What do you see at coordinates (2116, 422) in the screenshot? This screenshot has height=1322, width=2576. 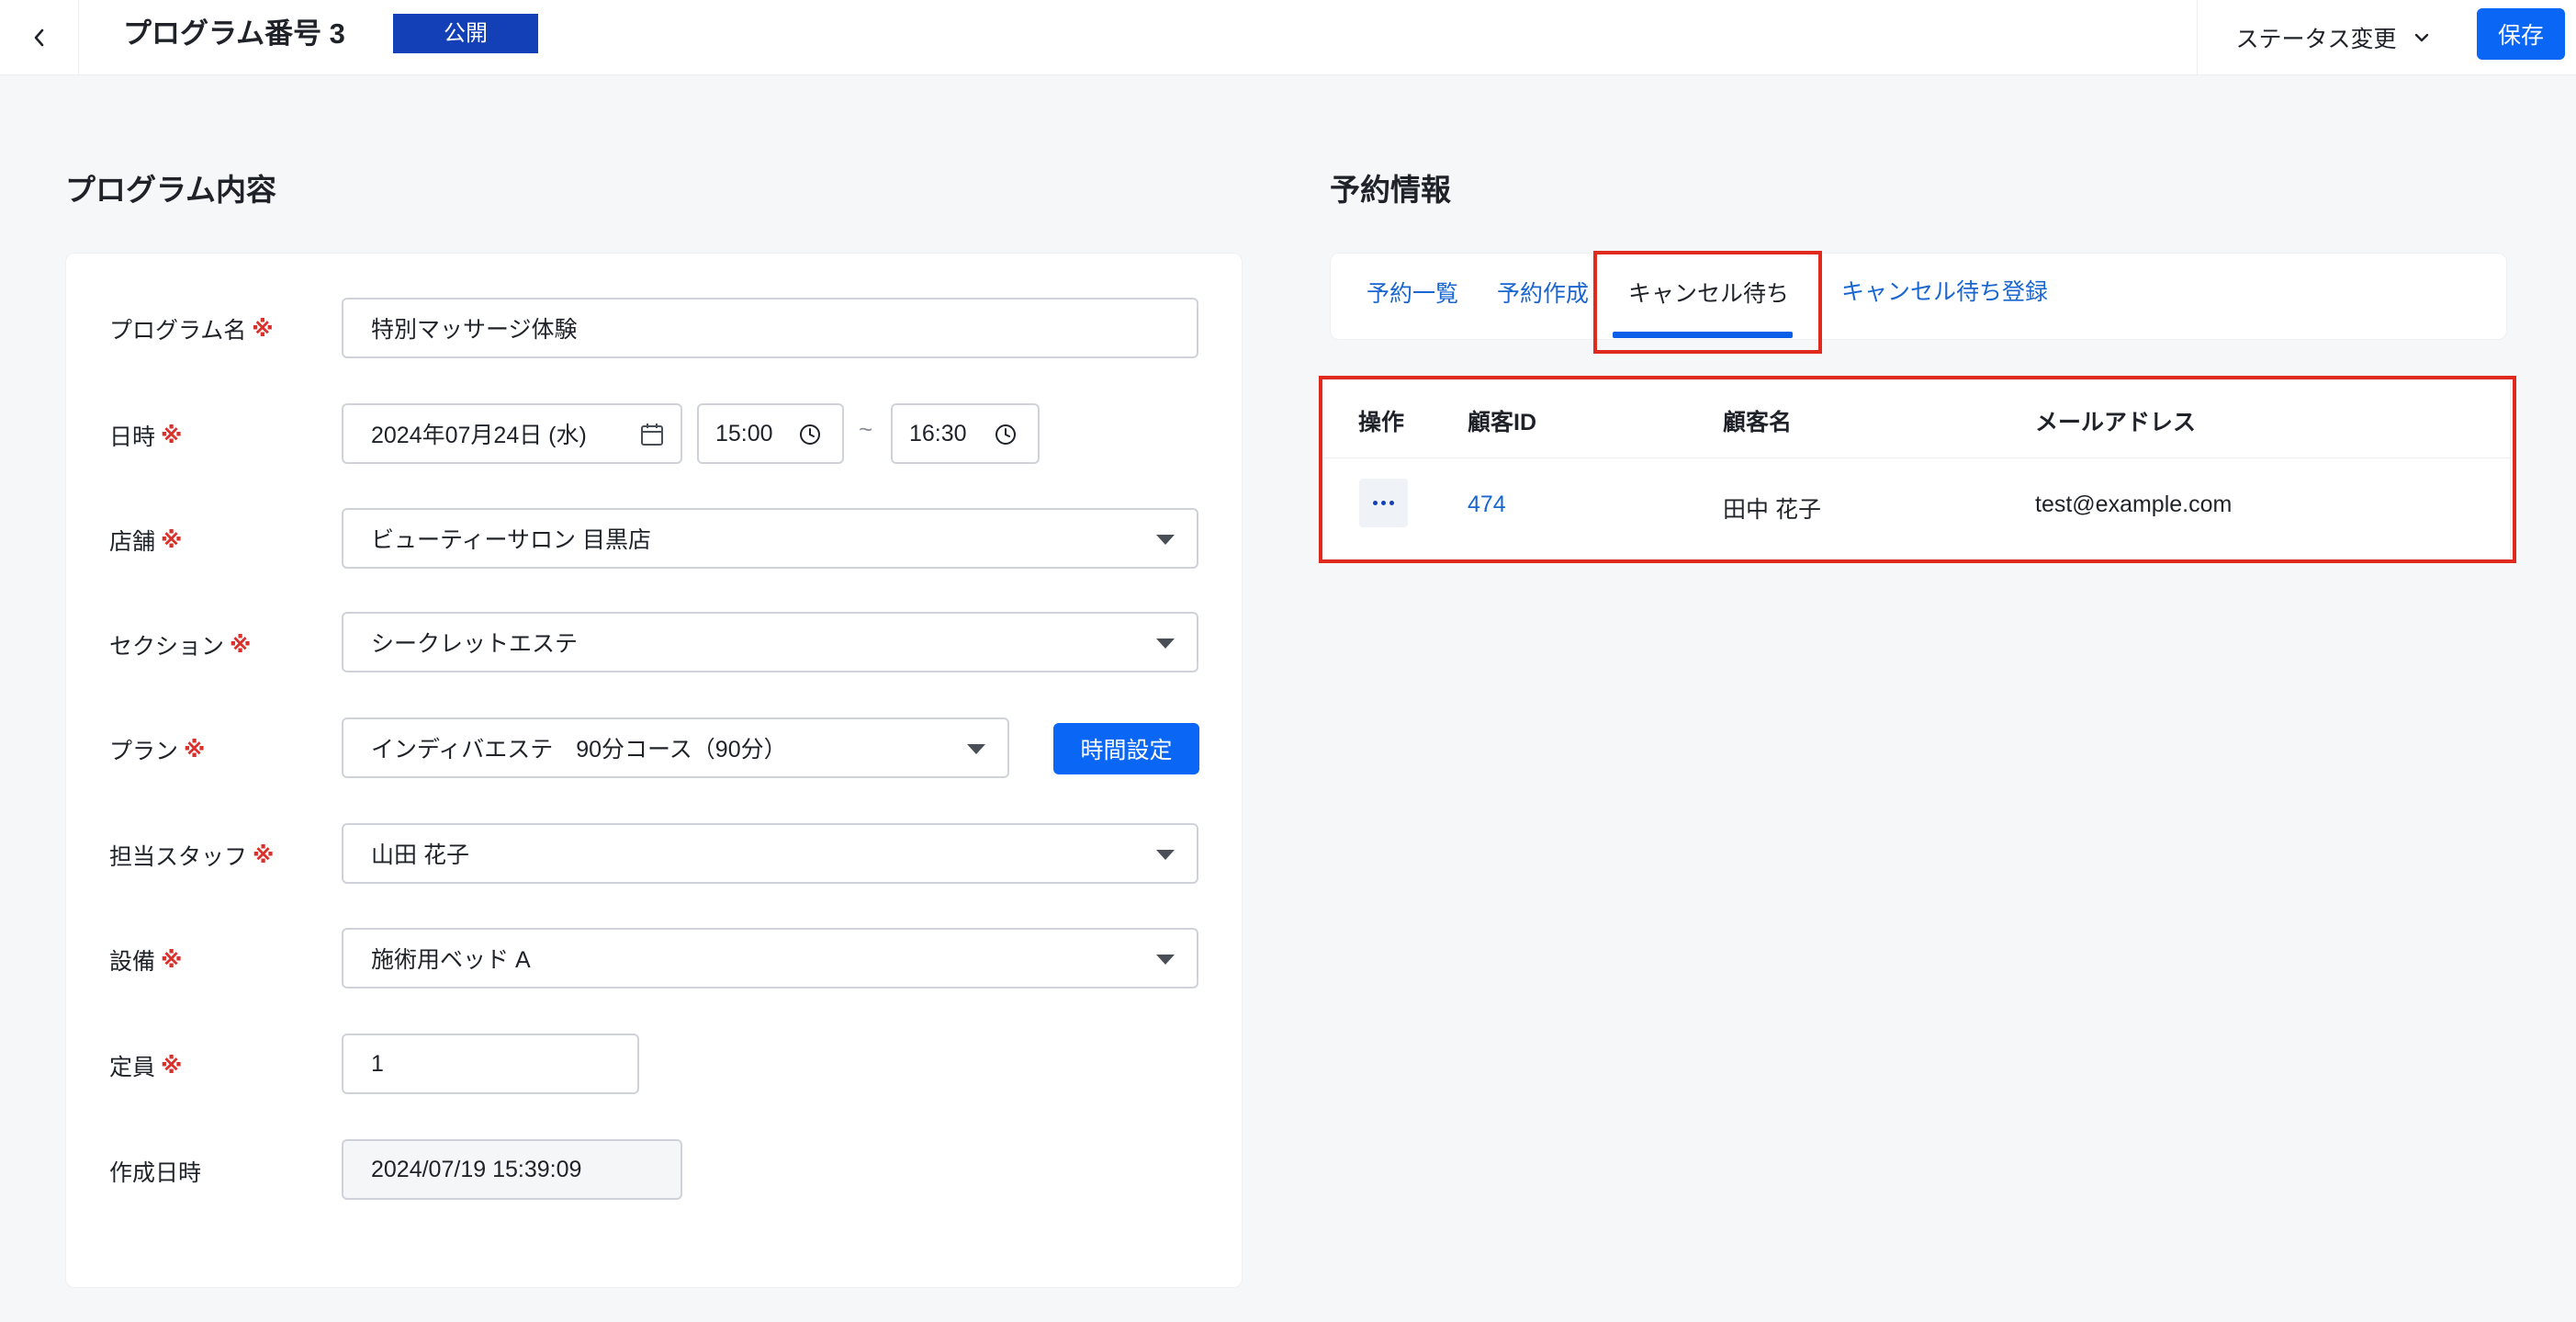 I see `column-header-email: メールアドレス` at bounding box center [2116, 422].